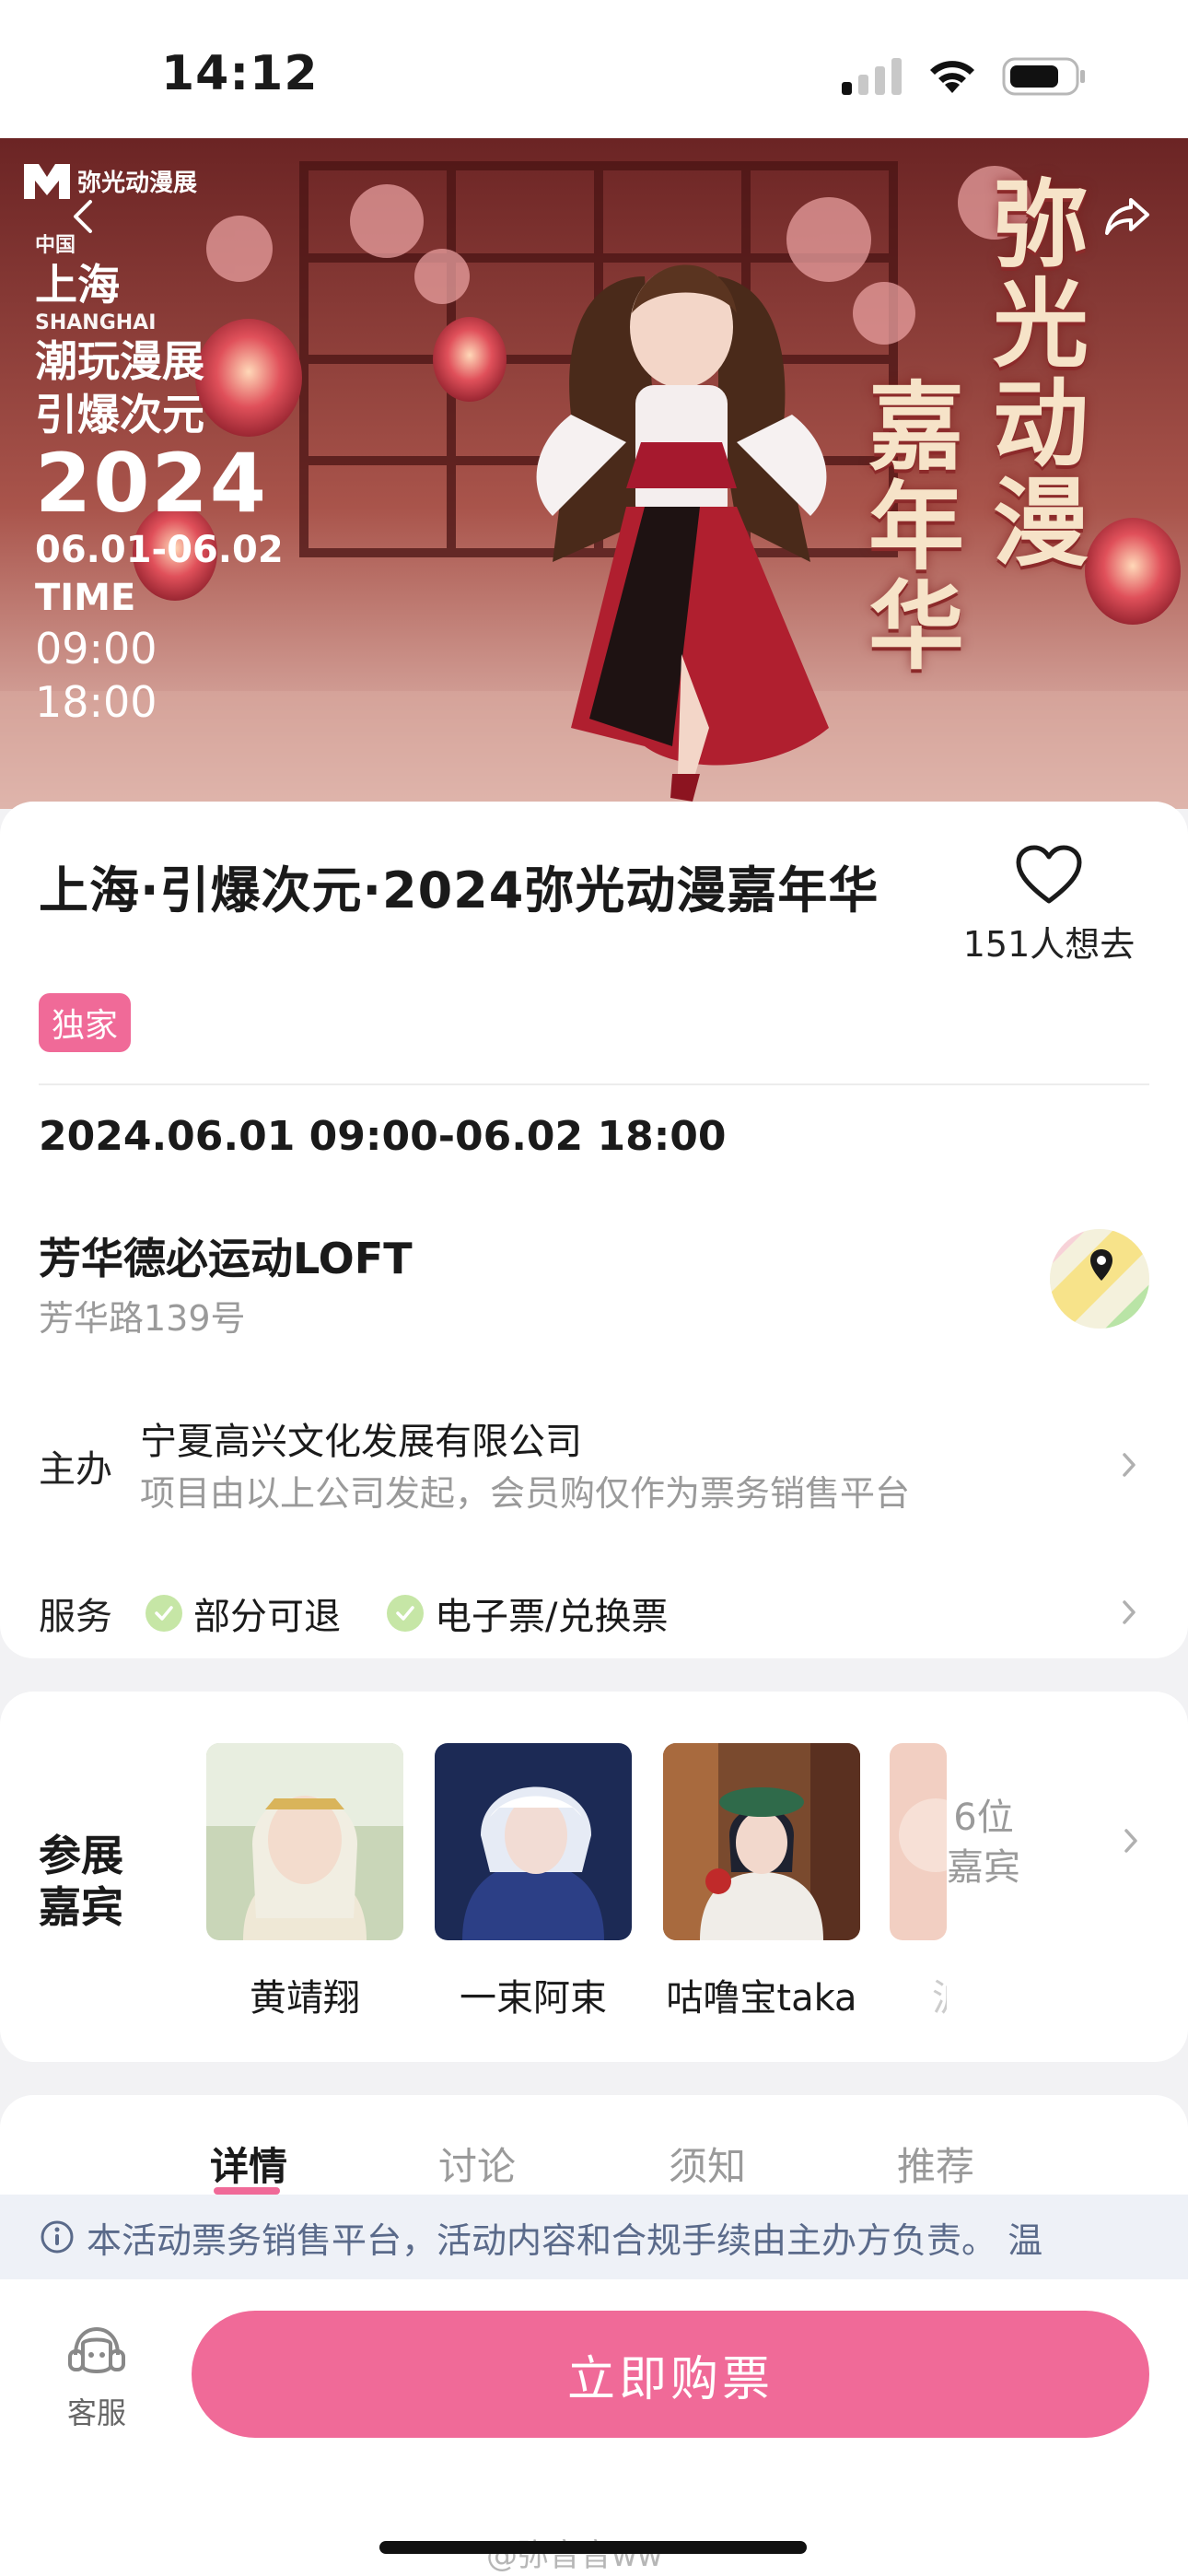 Image resolution: width=1188 pixels, height=2576 pixels. What do you see at coordinates (565, 2240) in the screenshot?
I see `notice-text: 本活动票务销售平台，活动内容和合规手续由主办方负责。 温` at bounding box center [565, 2240].